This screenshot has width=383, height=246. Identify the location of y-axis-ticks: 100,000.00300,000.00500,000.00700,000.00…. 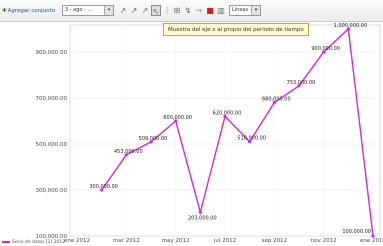
(52, 145).